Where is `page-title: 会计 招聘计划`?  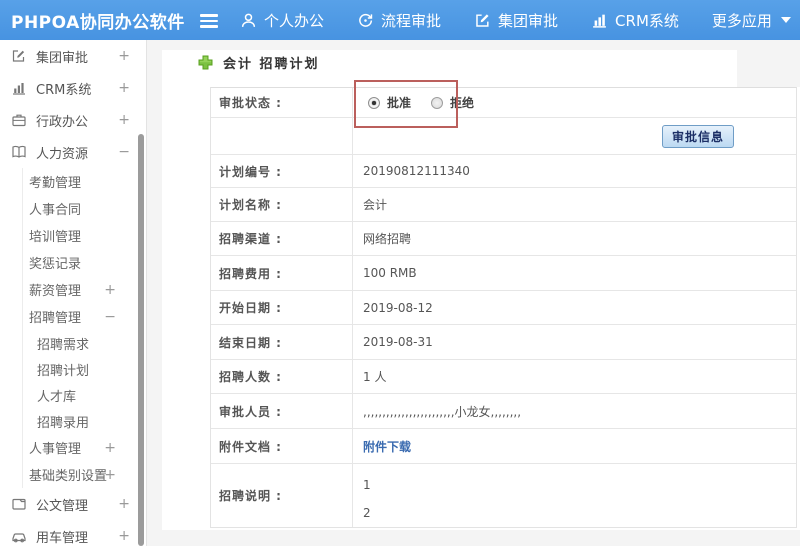 page-title: 会计 招聘计划 is located at coordinates (259, 62).